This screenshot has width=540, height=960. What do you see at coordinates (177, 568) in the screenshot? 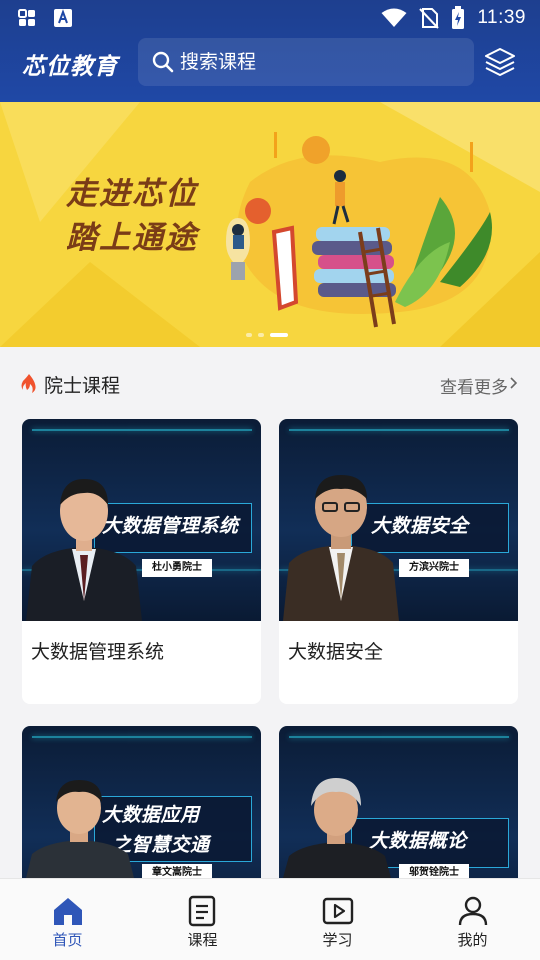
I see `lecturer-tag: 杜小勇院士` at bounding box center [177, 568].